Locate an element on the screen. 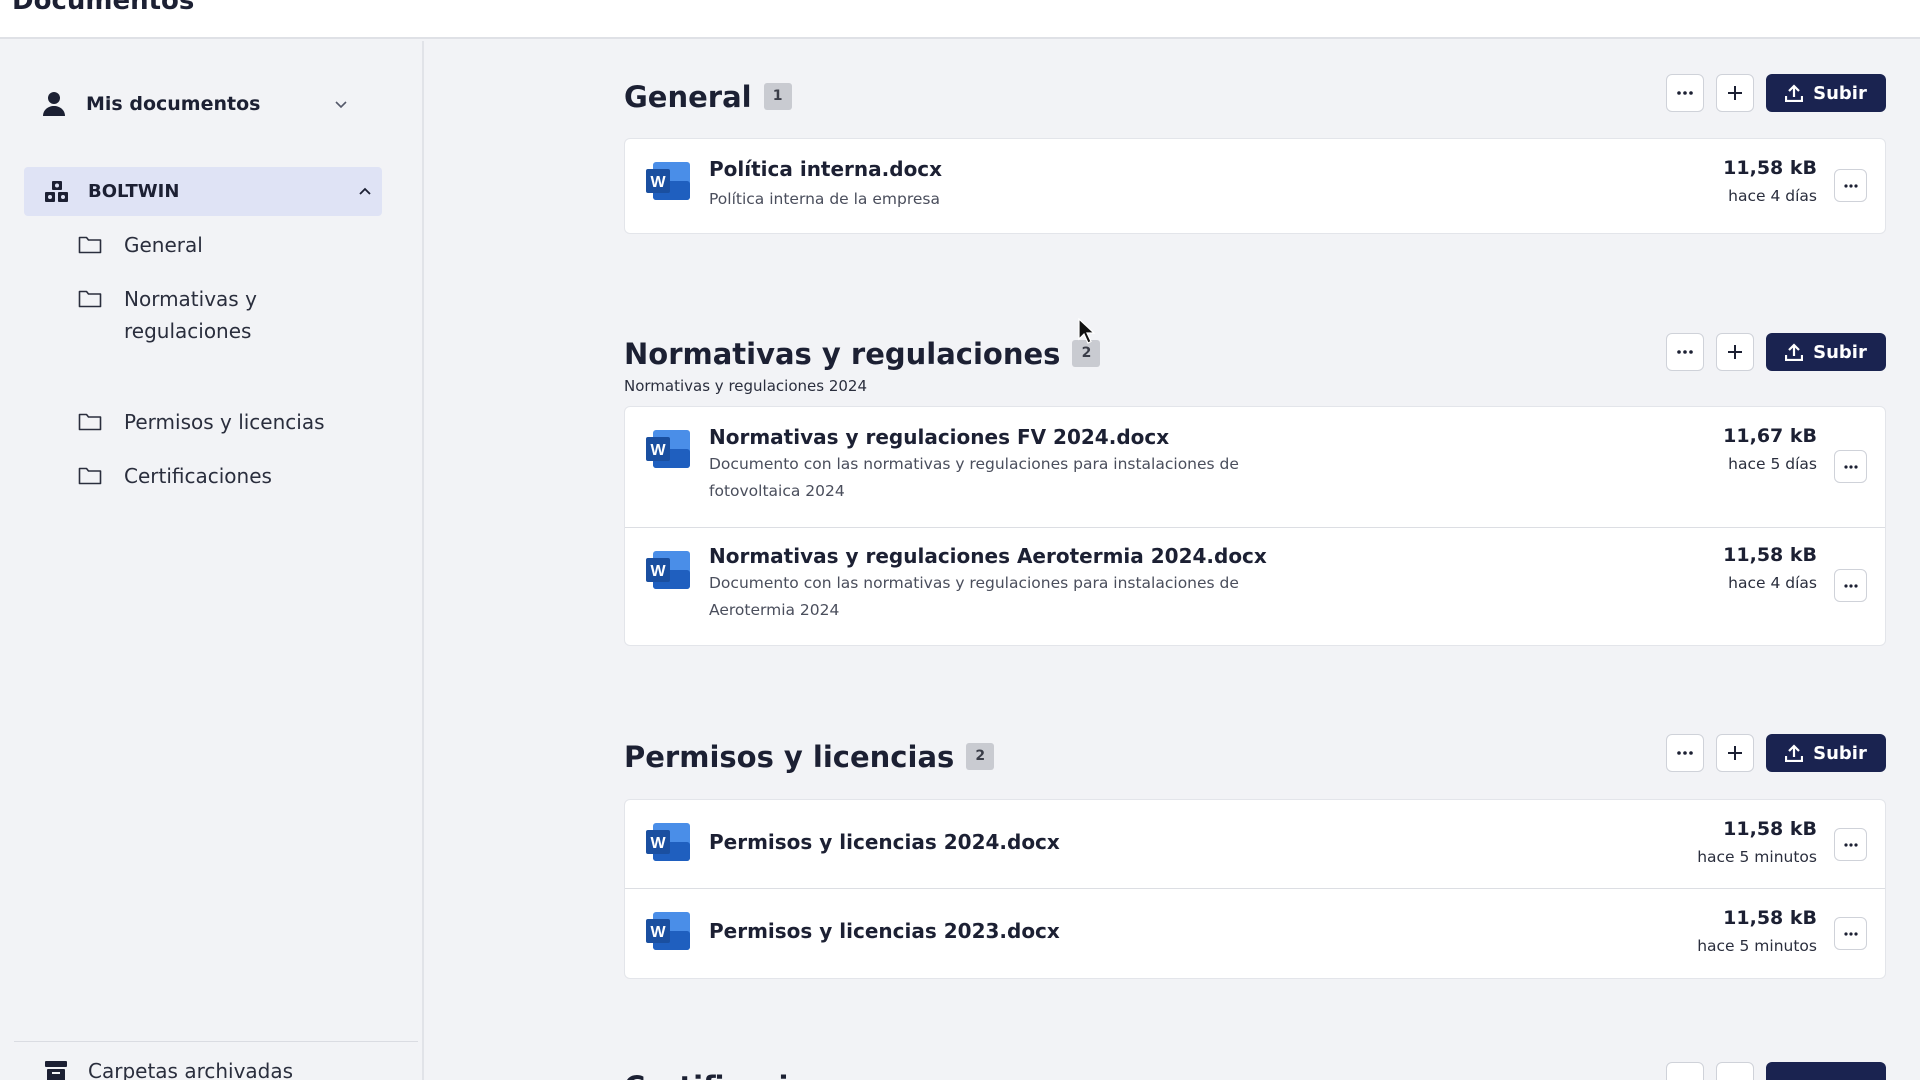 This screenshot has height=1080, width=1920. file-count-badge: 1 is located at coordinates (777, 96).